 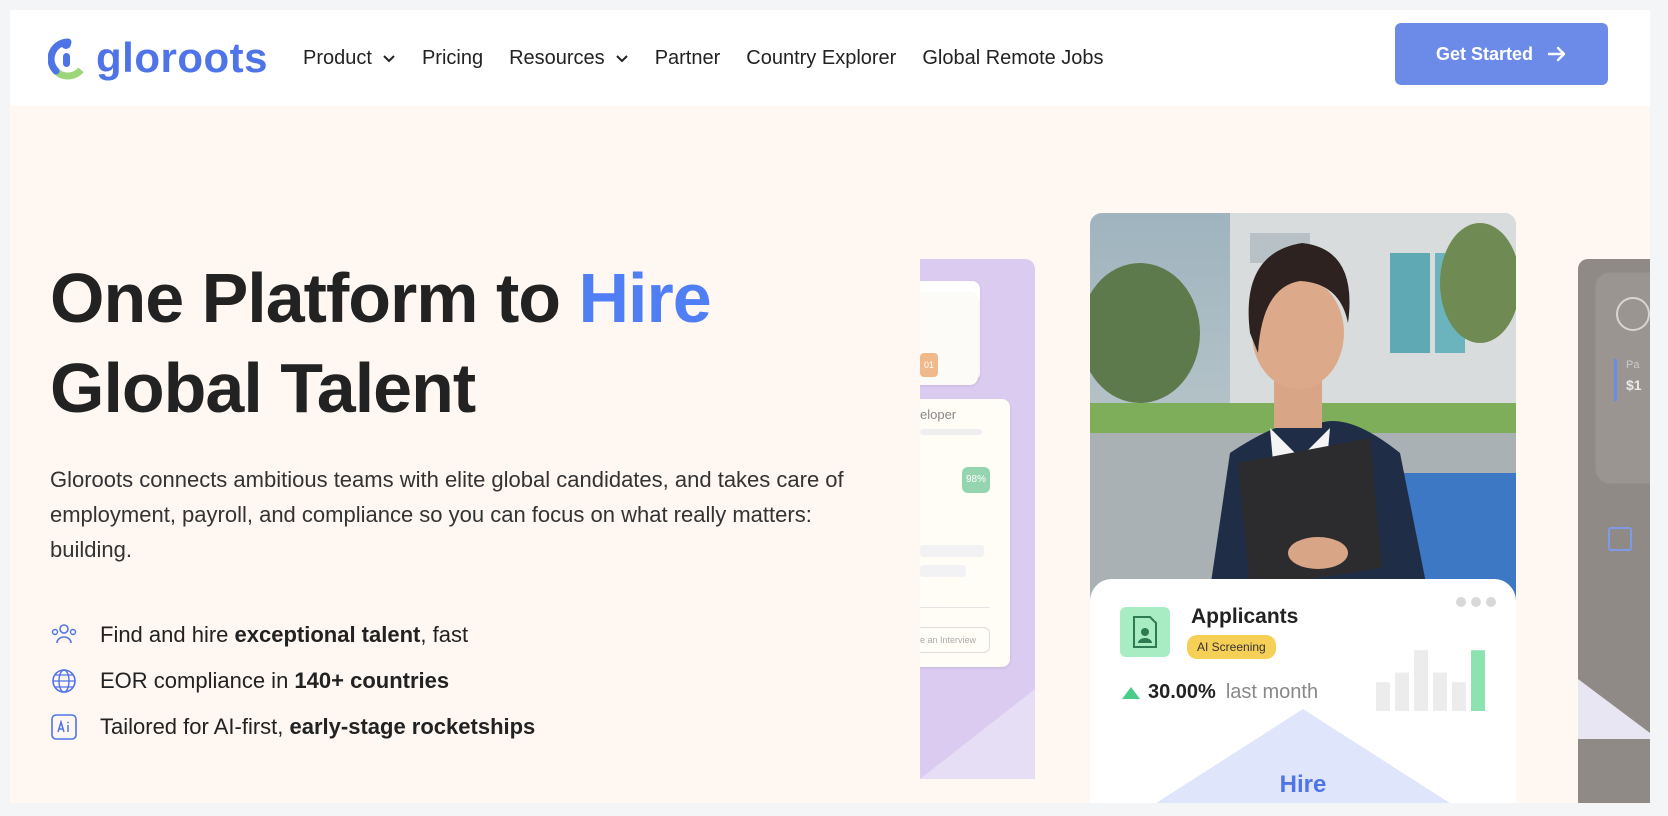 I want to click on trend-up-icon, so click(x=1131, y=692).